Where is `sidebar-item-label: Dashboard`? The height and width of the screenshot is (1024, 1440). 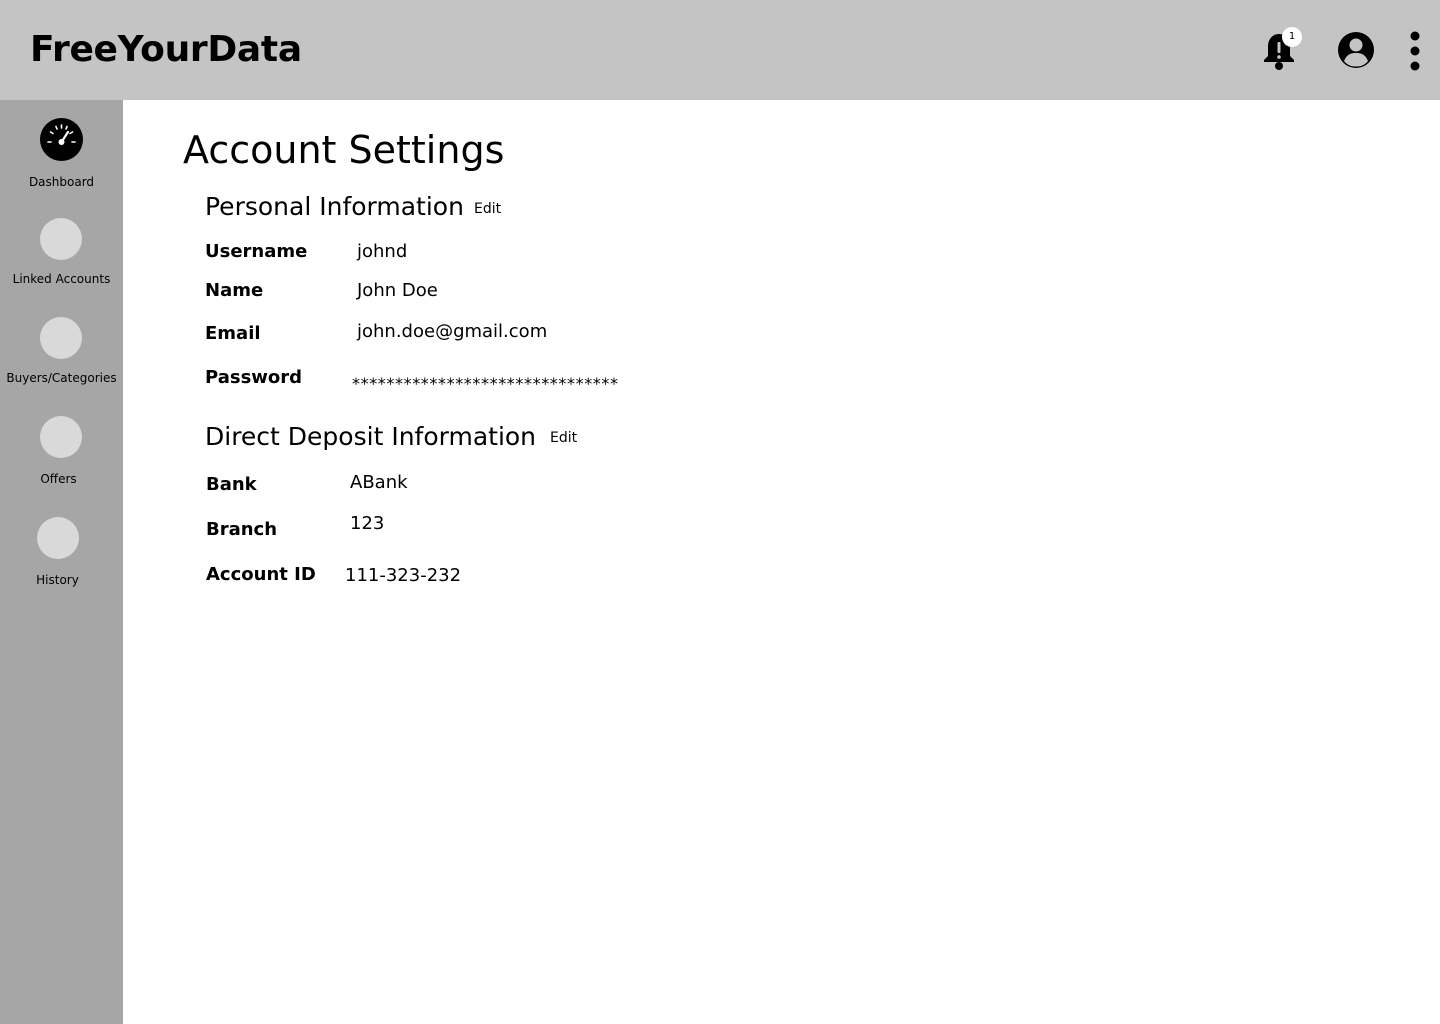
sidebar-item-label: Dashboard is located at coordinates (61, 182).